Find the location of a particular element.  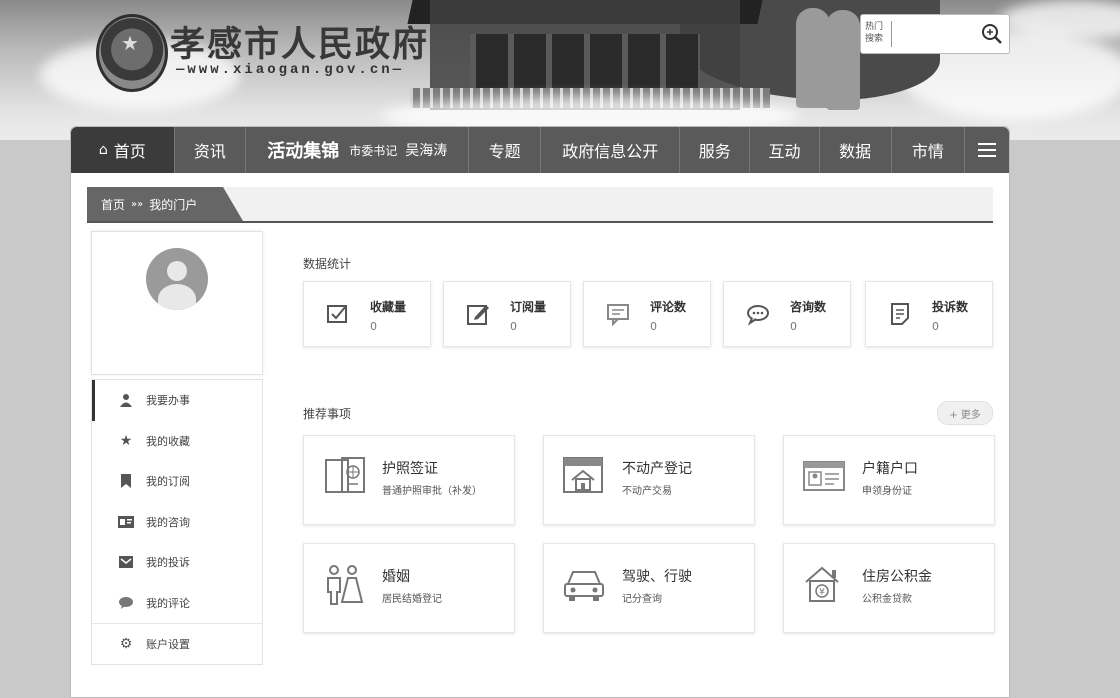

sidebar-item-subscriptions: 我的订阅 is located at coordinates (177, 481).